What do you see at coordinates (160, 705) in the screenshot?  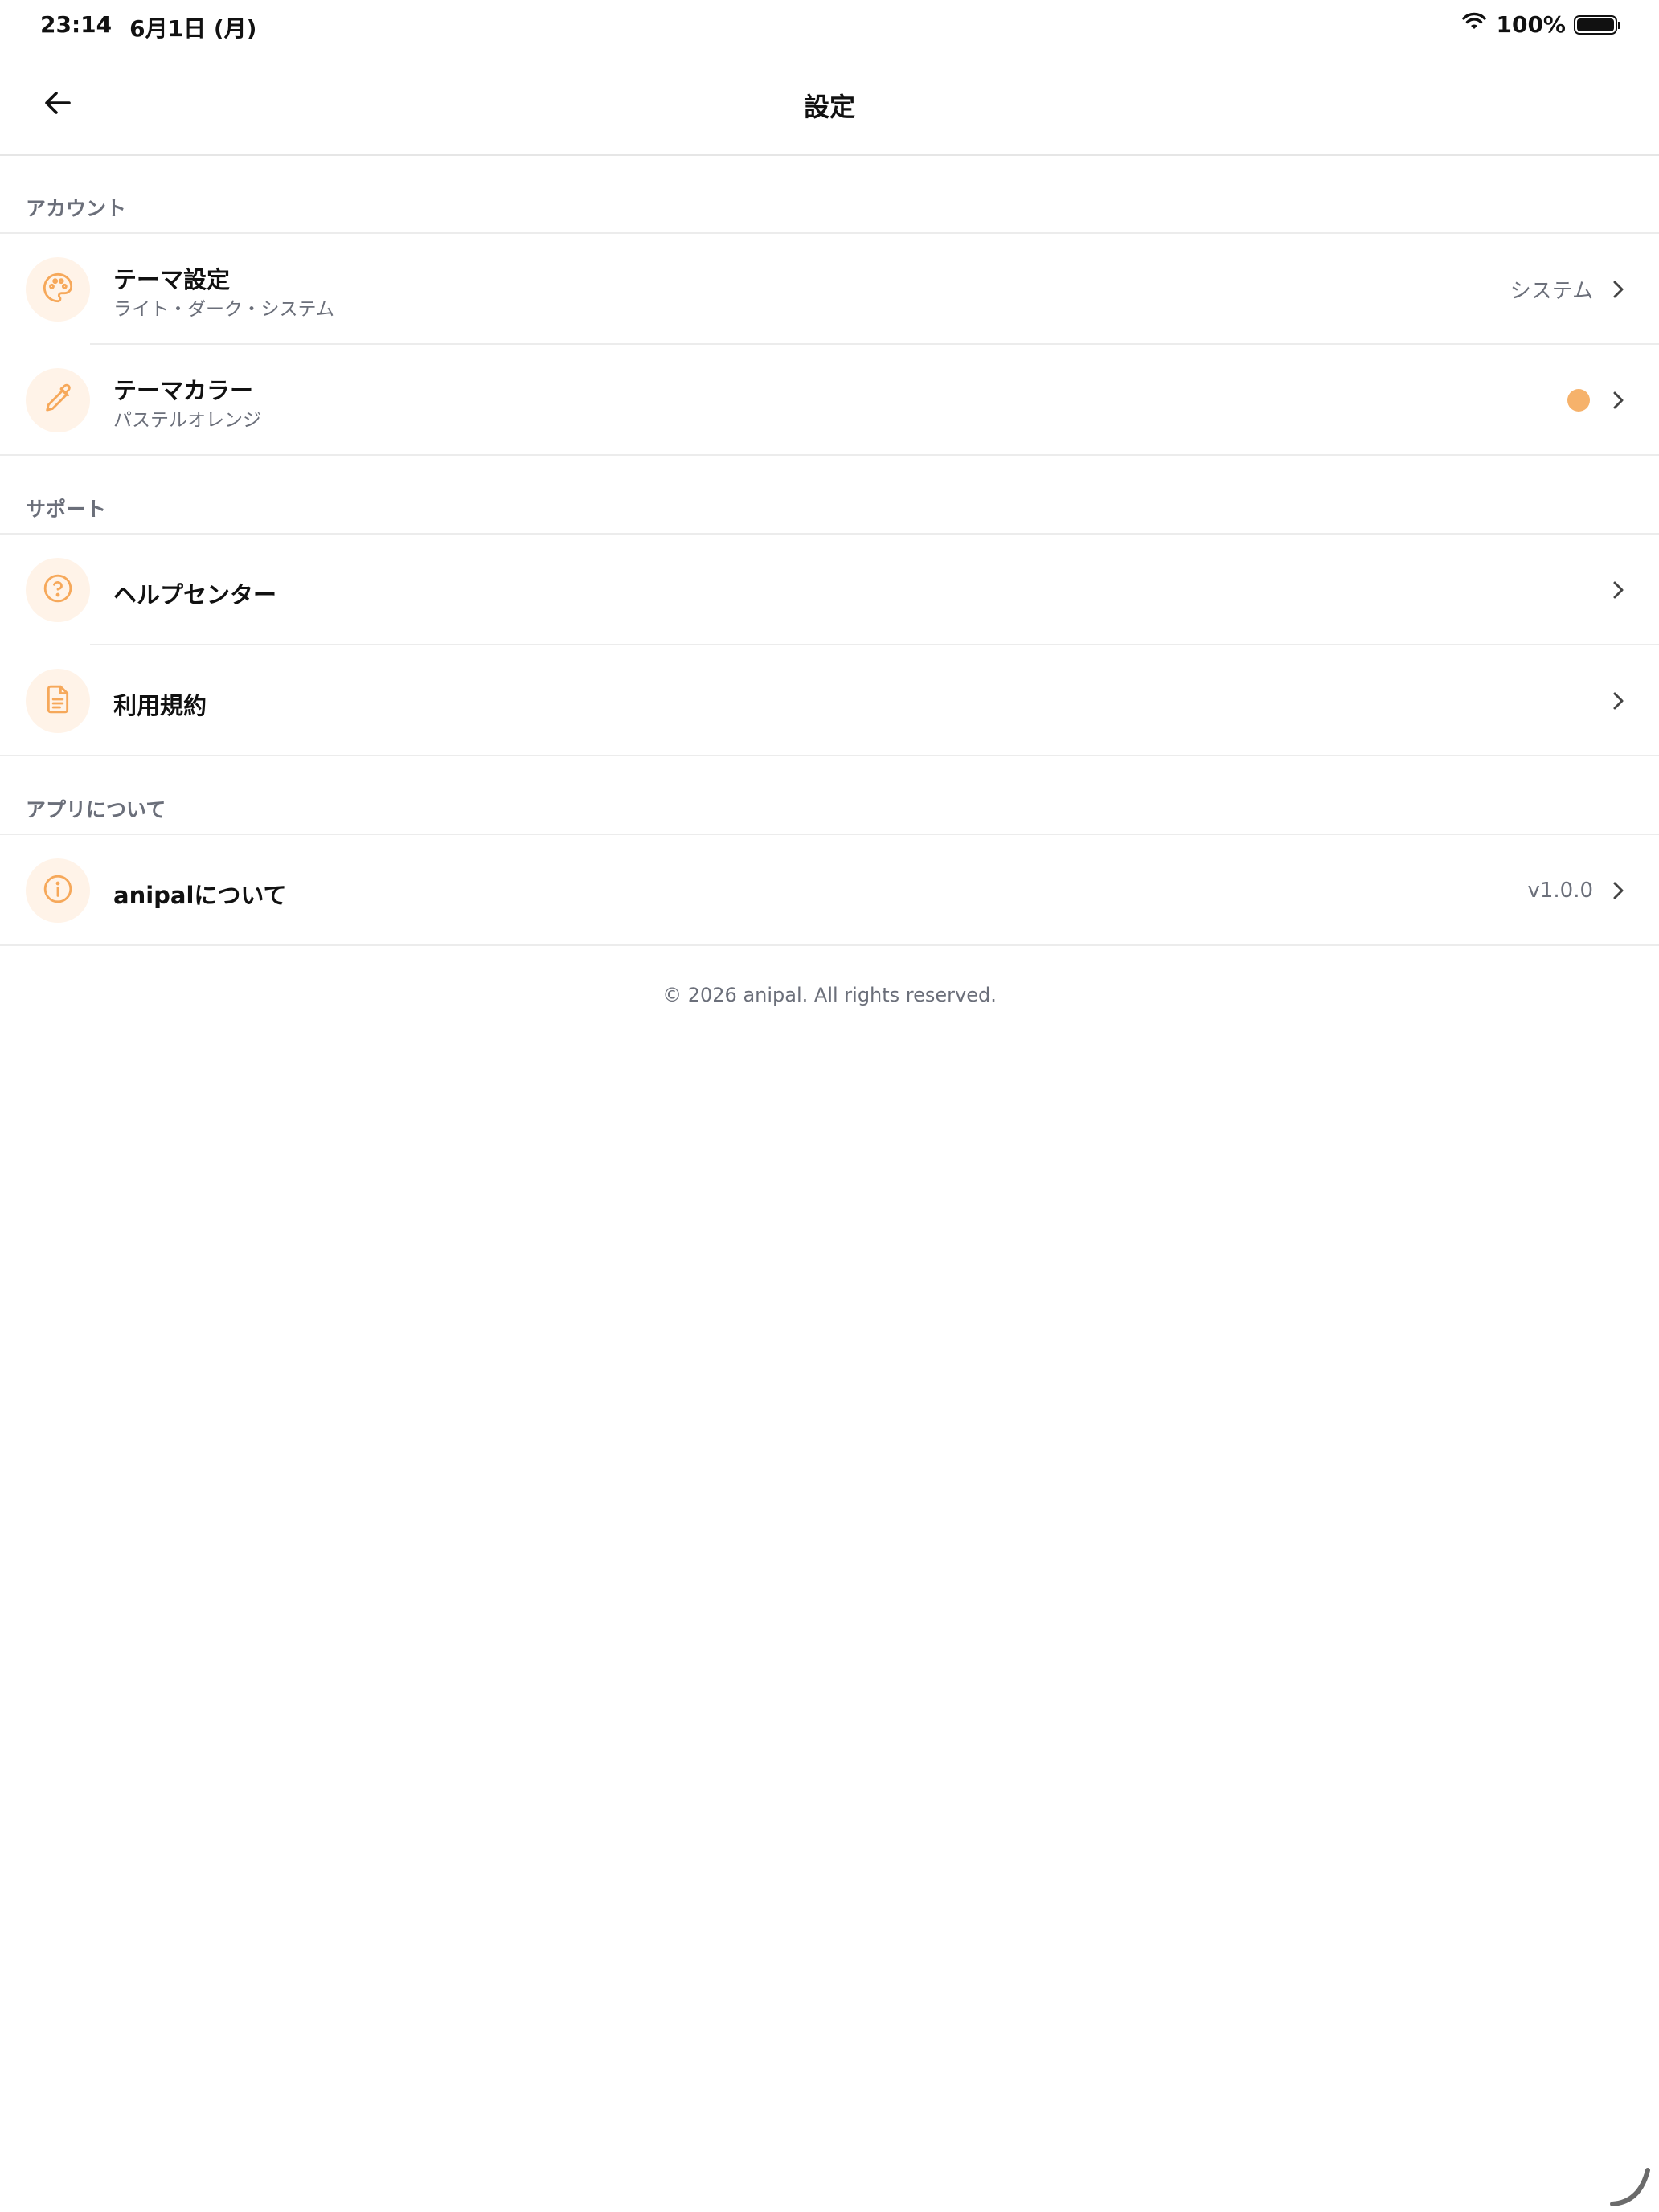 I see `row-title: 利用規約` at bounding box center [160, 705].